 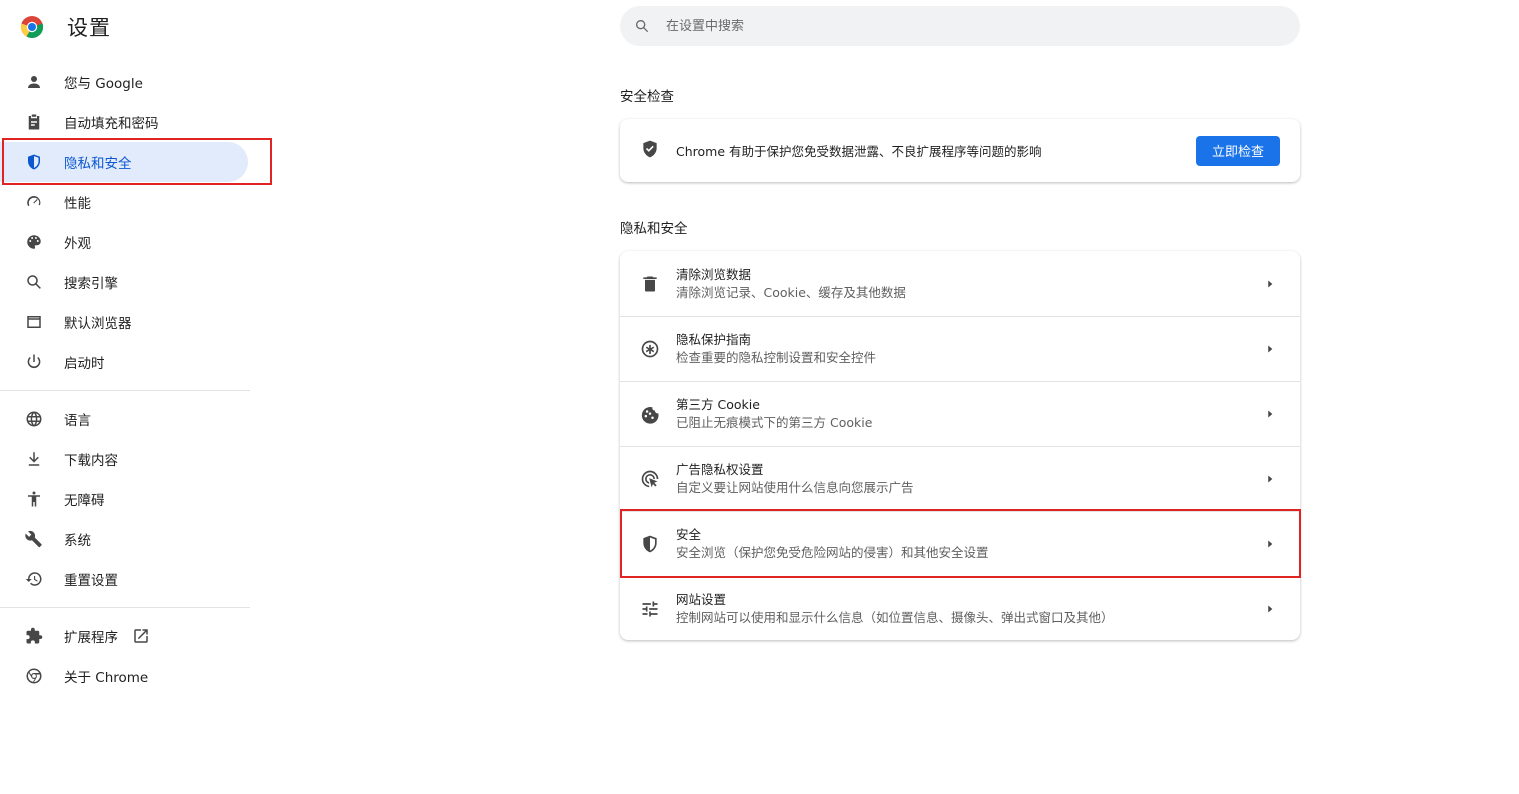 What do you see at coordinates (650, 284) in the screenshot?
I see `trash-icon` at bounding box center [650, 284].